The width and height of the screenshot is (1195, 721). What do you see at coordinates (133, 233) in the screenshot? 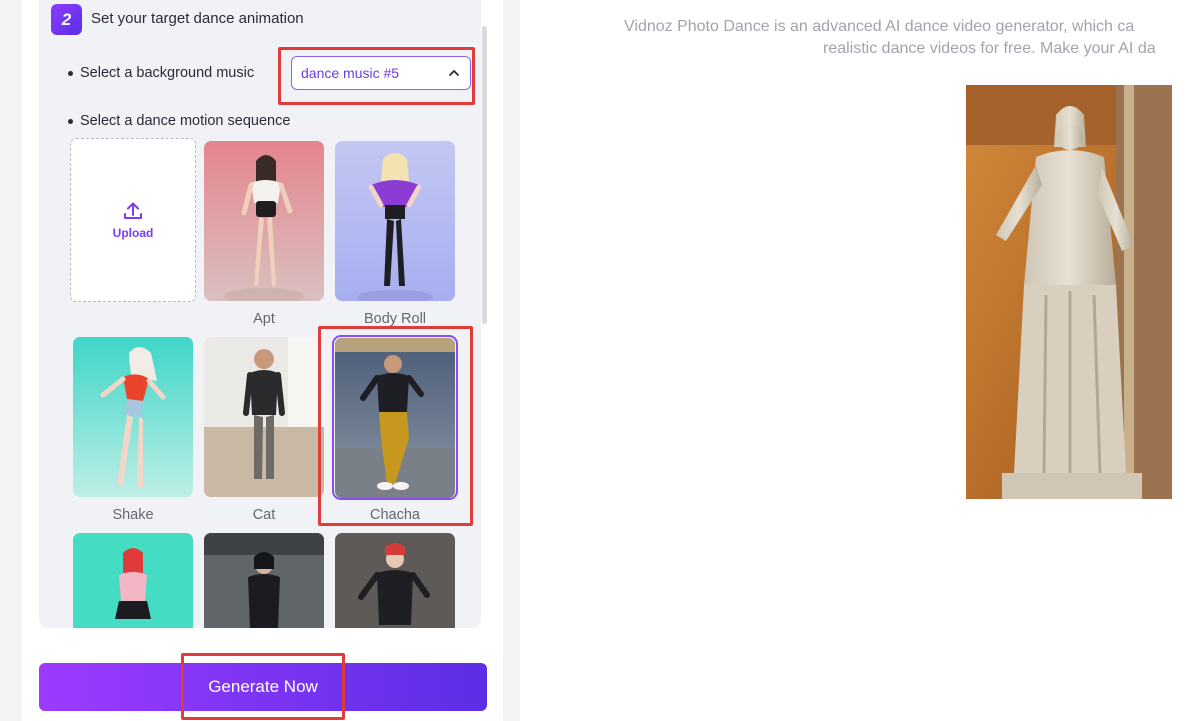
I see `upload-label: Upload` at bounding box center [133, 233].